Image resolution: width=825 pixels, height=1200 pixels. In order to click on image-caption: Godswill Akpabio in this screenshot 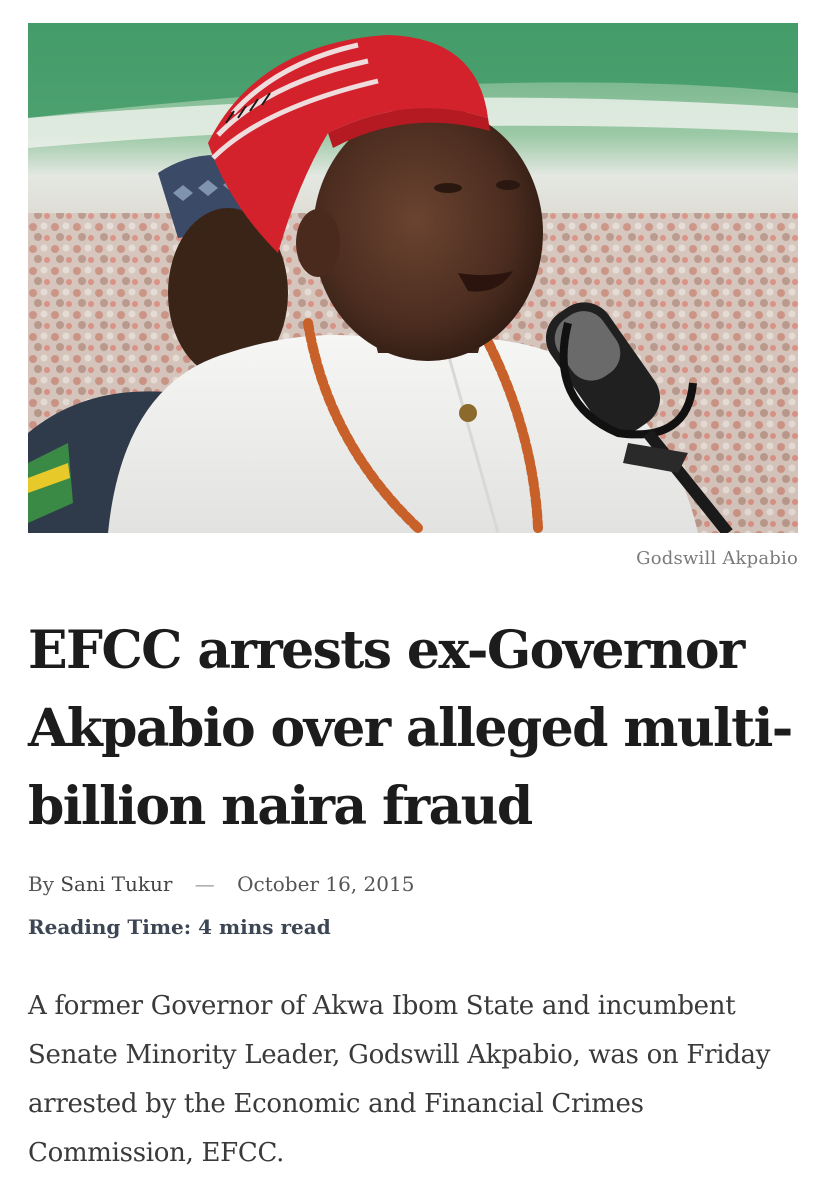, I will do `click(717, 558)`.